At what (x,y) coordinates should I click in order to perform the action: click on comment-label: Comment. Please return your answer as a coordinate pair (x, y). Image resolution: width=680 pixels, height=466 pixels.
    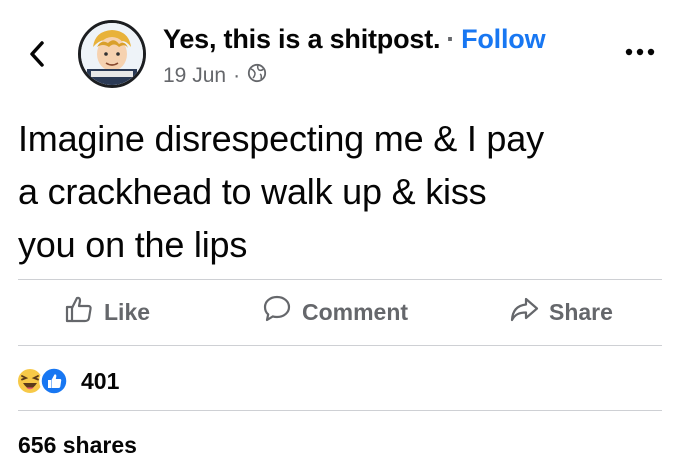
    Looking at the image, I should click on (355, 311).